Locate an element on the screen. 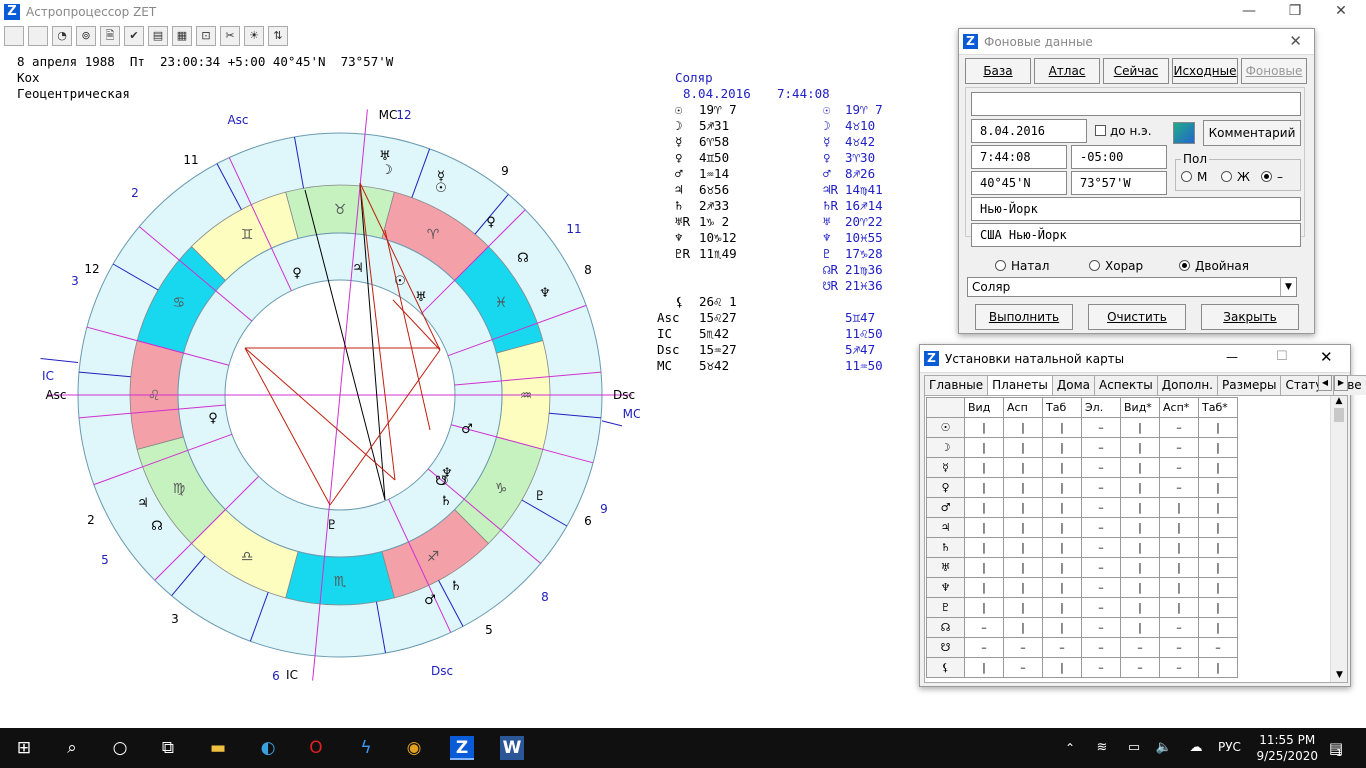 This screenshot has width=1366, height=768. settings-tab-0: Главные is located at coordinates (956, 385).